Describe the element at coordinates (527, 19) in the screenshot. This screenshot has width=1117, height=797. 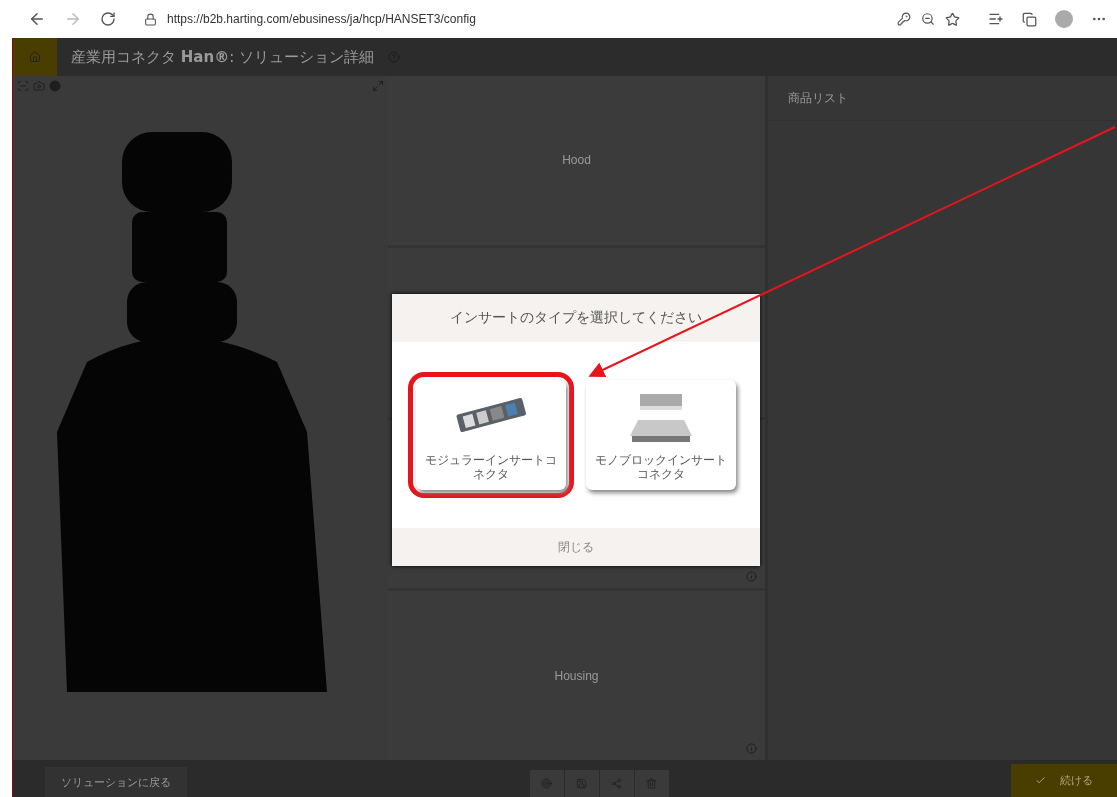
I see `url-field: https://b2b.harting.com/ebusiness/ja/hcp/HANSET3/config` at that location.